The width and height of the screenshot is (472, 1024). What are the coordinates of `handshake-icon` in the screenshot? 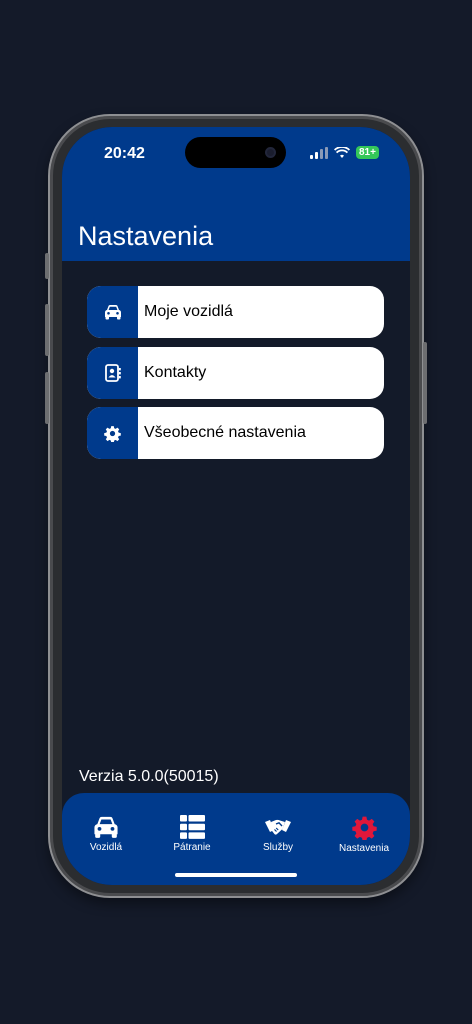 It's located at (278, 827).